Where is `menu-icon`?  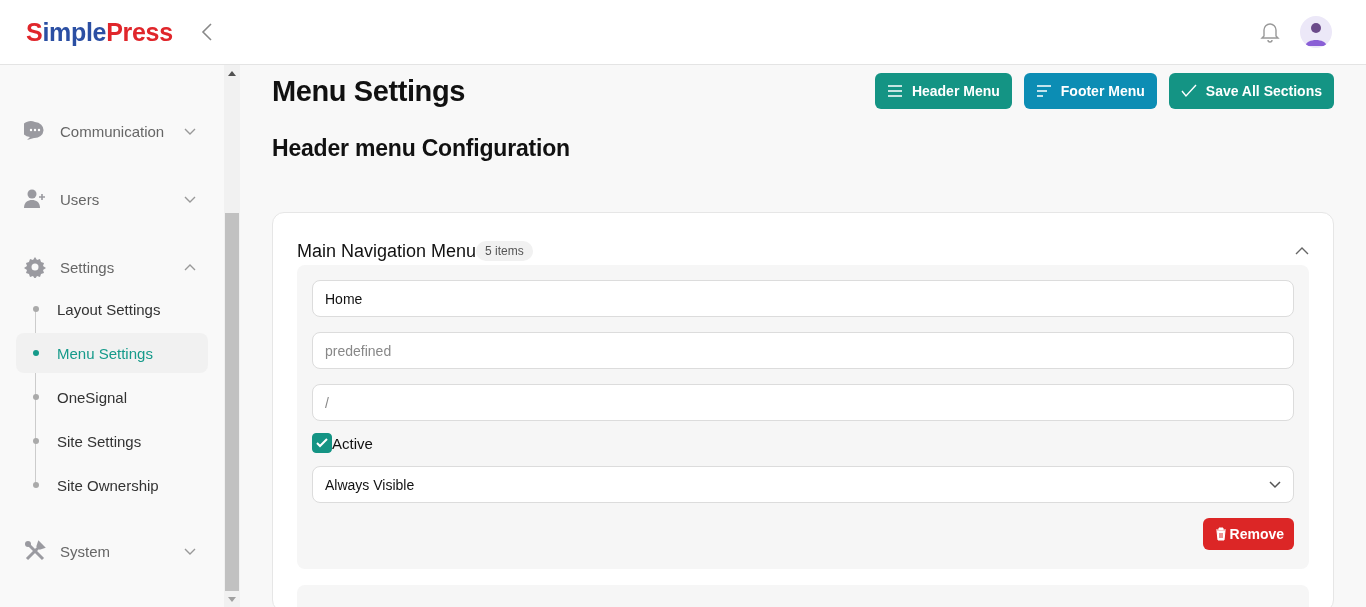
menu-icon is located at coordinates (894, 91).